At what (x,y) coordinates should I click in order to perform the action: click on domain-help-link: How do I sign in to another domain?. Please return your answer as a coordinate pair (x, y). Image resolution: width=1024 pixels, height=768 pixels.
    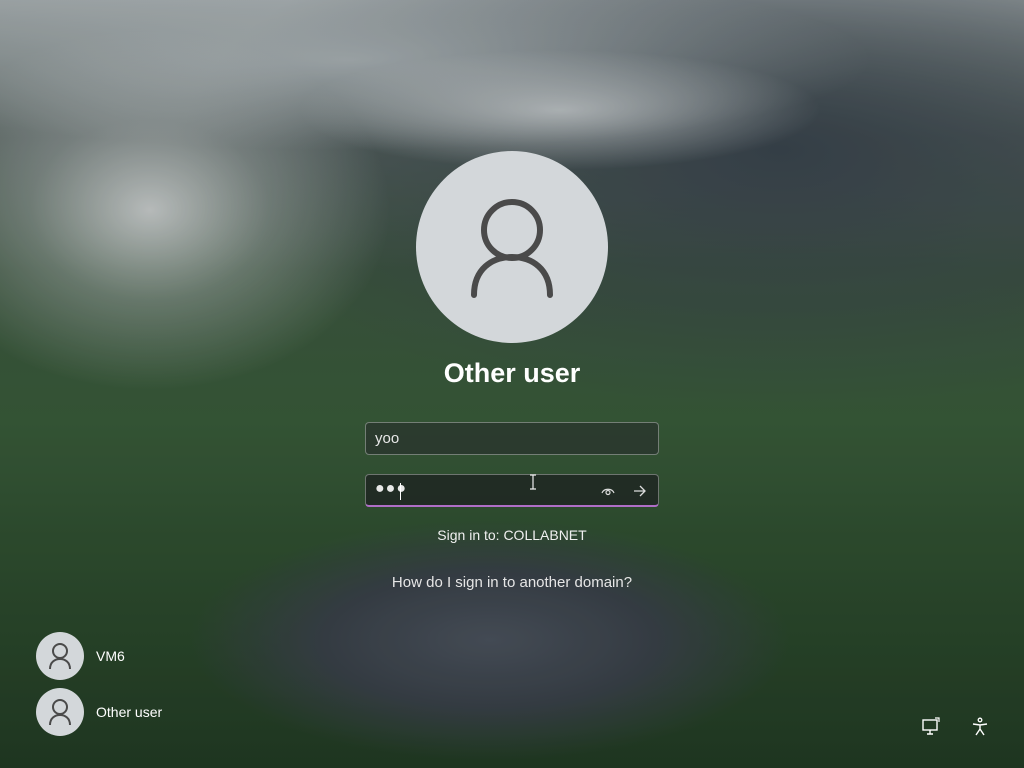
    Looking at the image, I should click on (512, 582).